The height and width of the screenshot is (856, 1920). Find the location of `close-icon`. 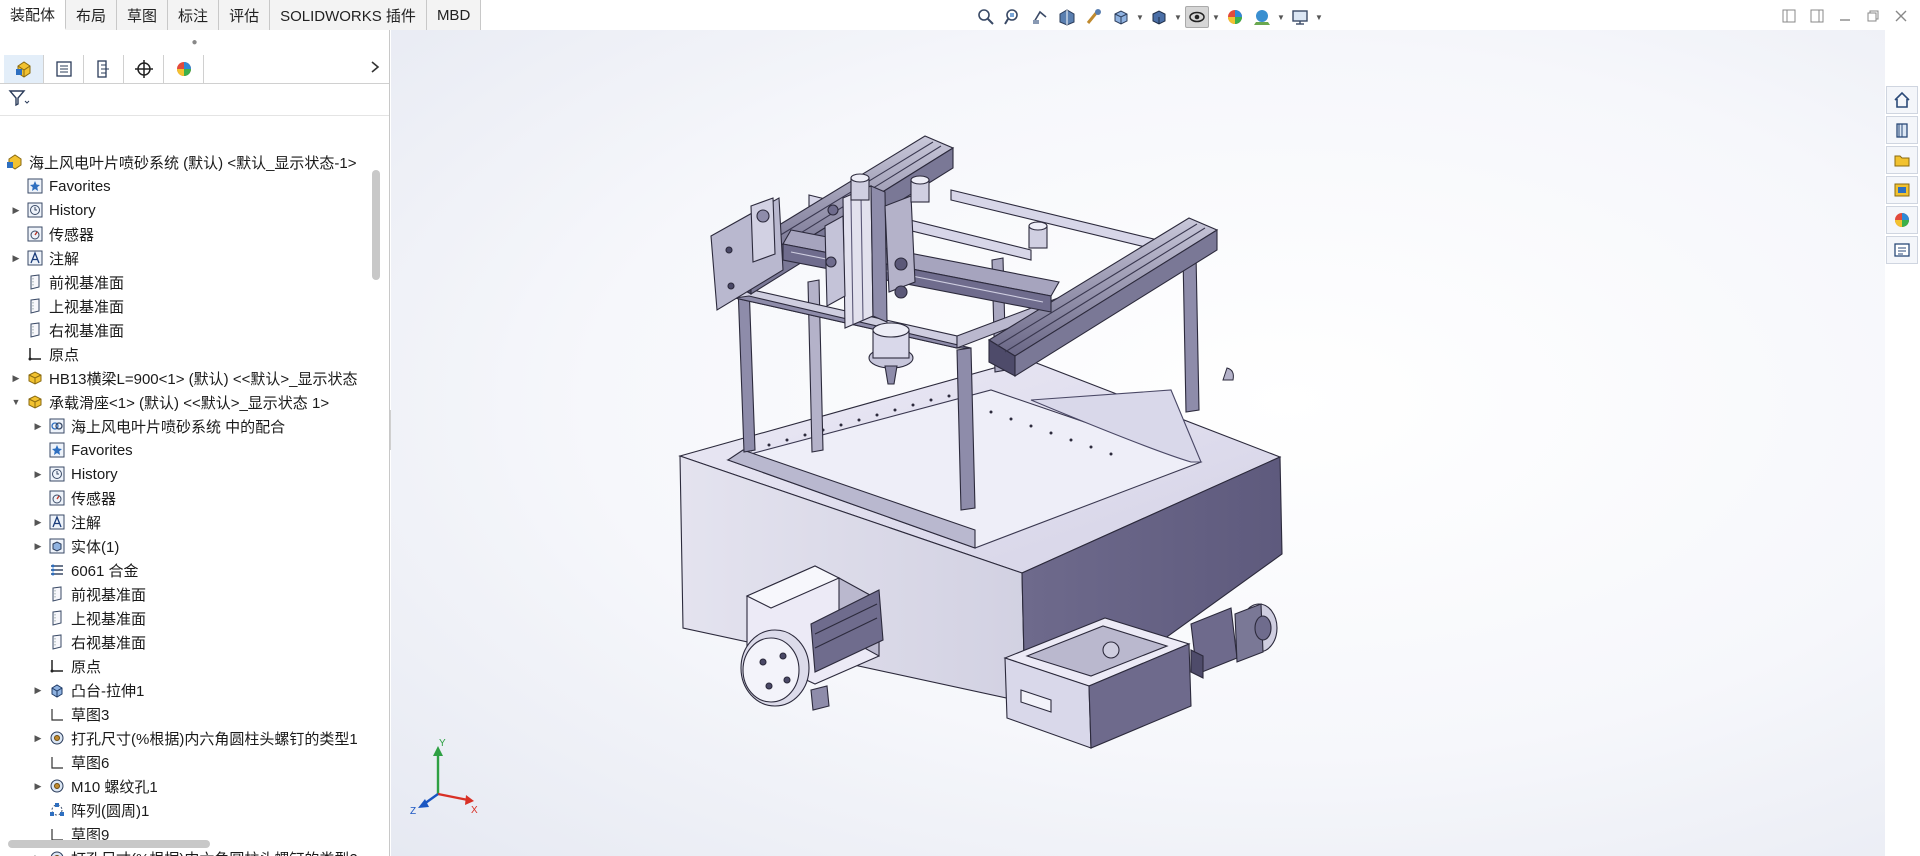

close-icon is located at coordinates (1901, 16).